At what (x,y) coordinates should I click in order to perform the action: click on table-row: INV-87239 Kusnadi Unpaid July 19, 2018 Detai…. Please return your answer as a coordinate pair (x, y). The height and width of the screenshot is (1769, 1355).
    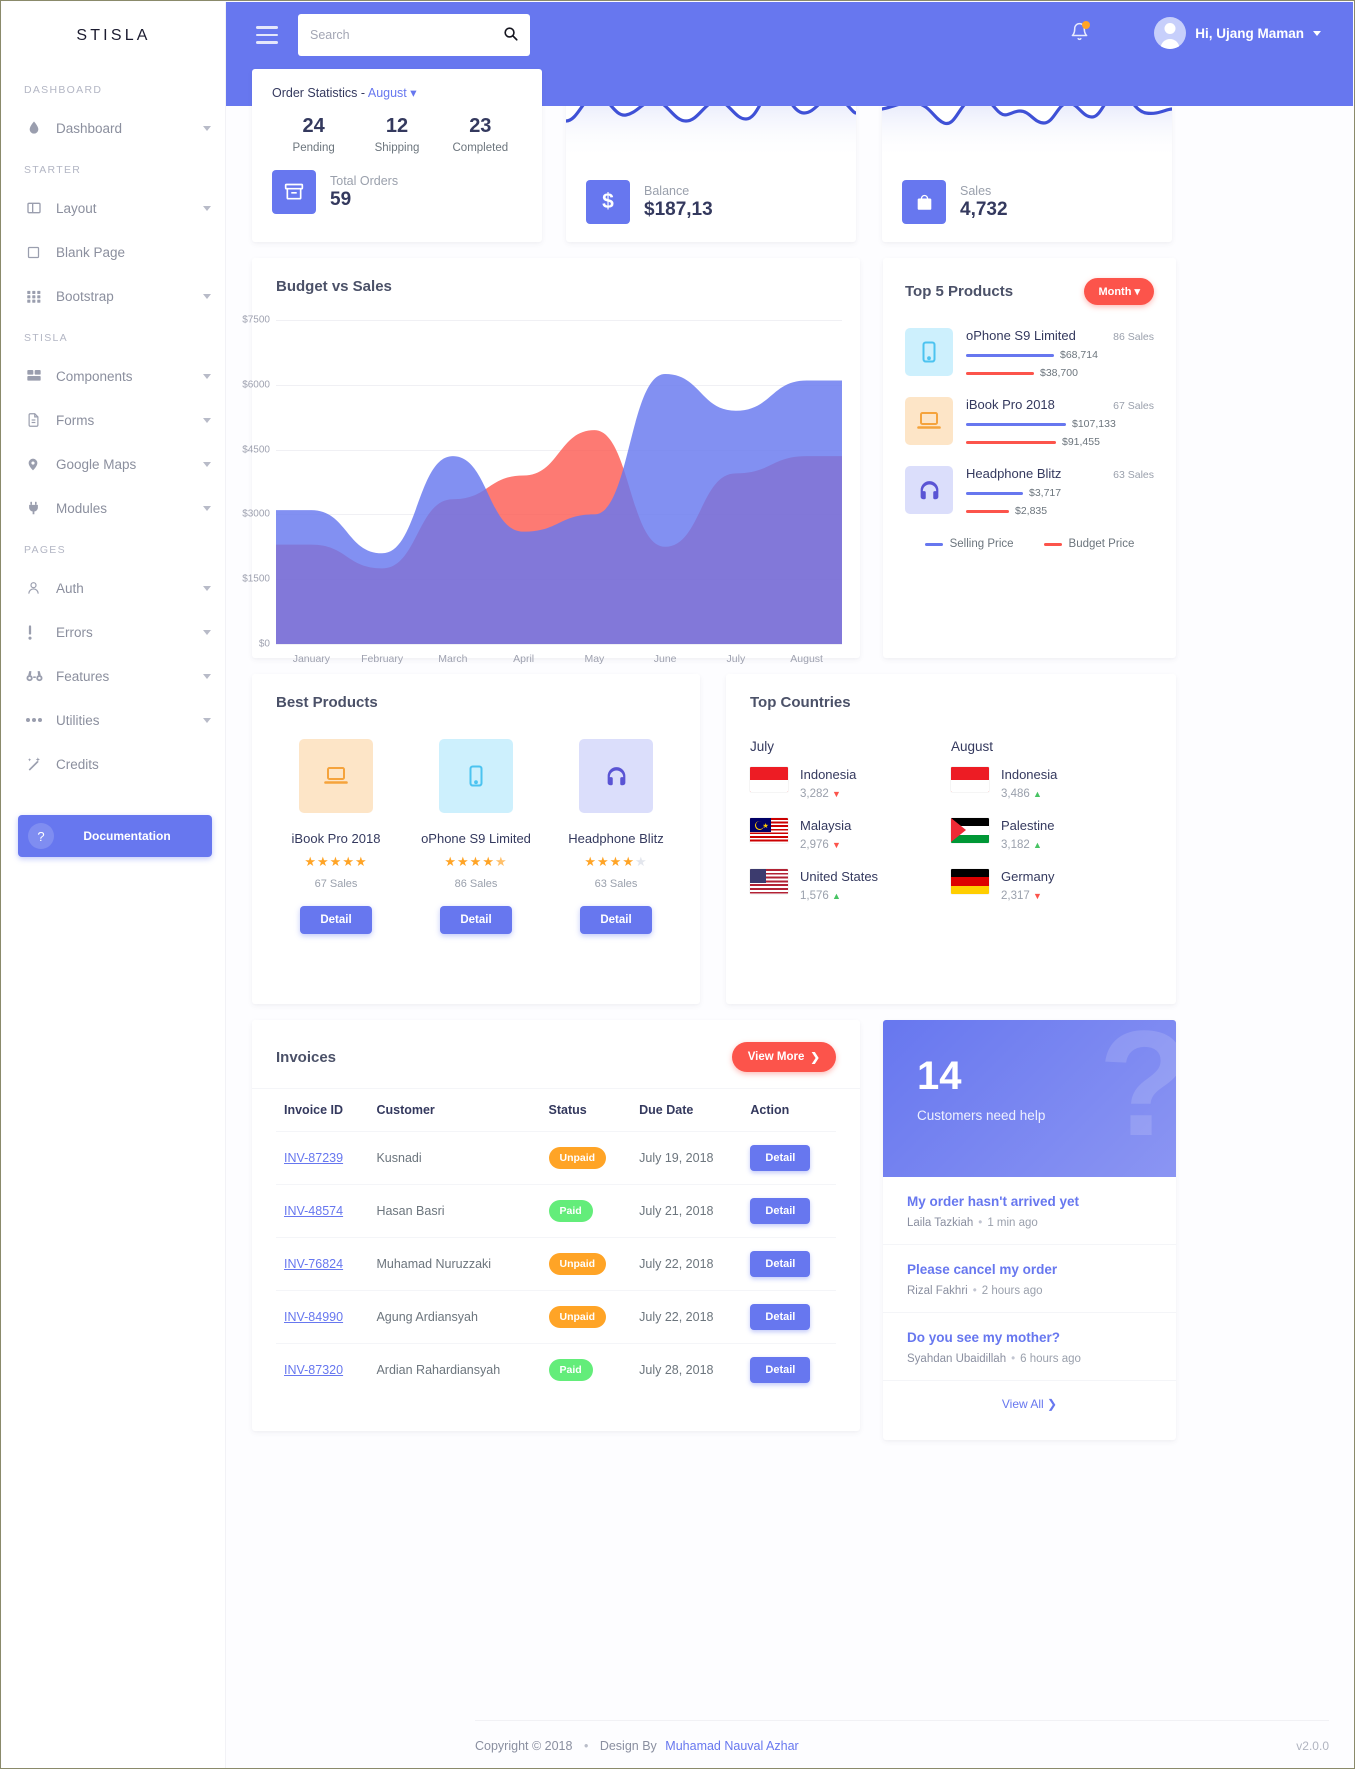
    Looking at the image, I should click on (556, 1158).